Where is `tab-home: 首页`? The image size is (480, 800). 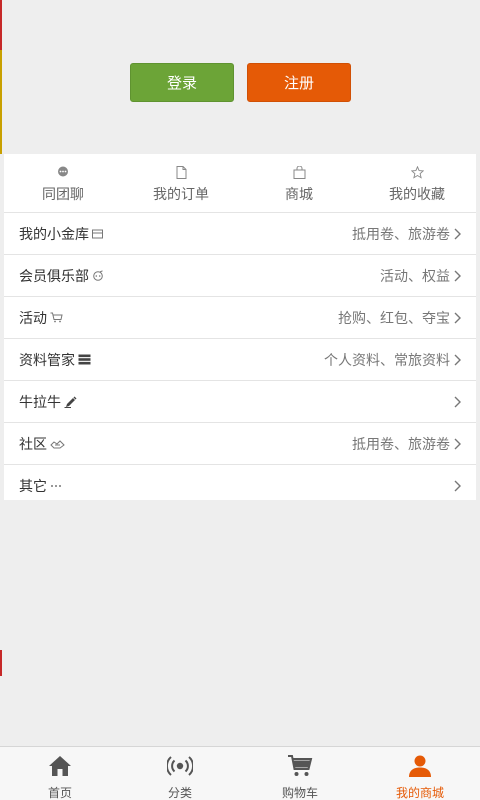 tab-home: 首页 is located at coordinates (60, 773).